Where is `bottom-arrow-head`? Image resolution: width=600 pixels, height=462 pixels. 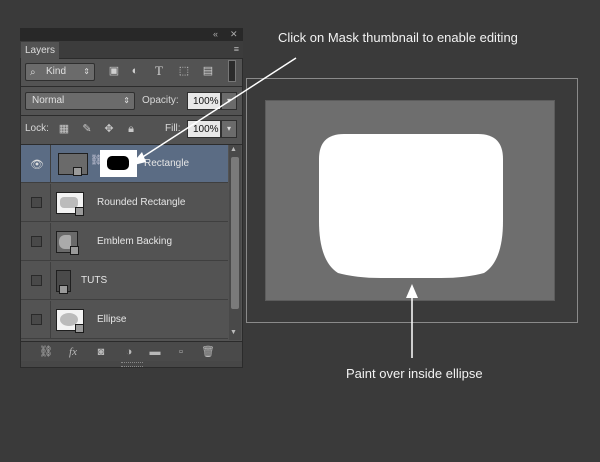
bottom-arrow-head is located at coordinates (412, 291).